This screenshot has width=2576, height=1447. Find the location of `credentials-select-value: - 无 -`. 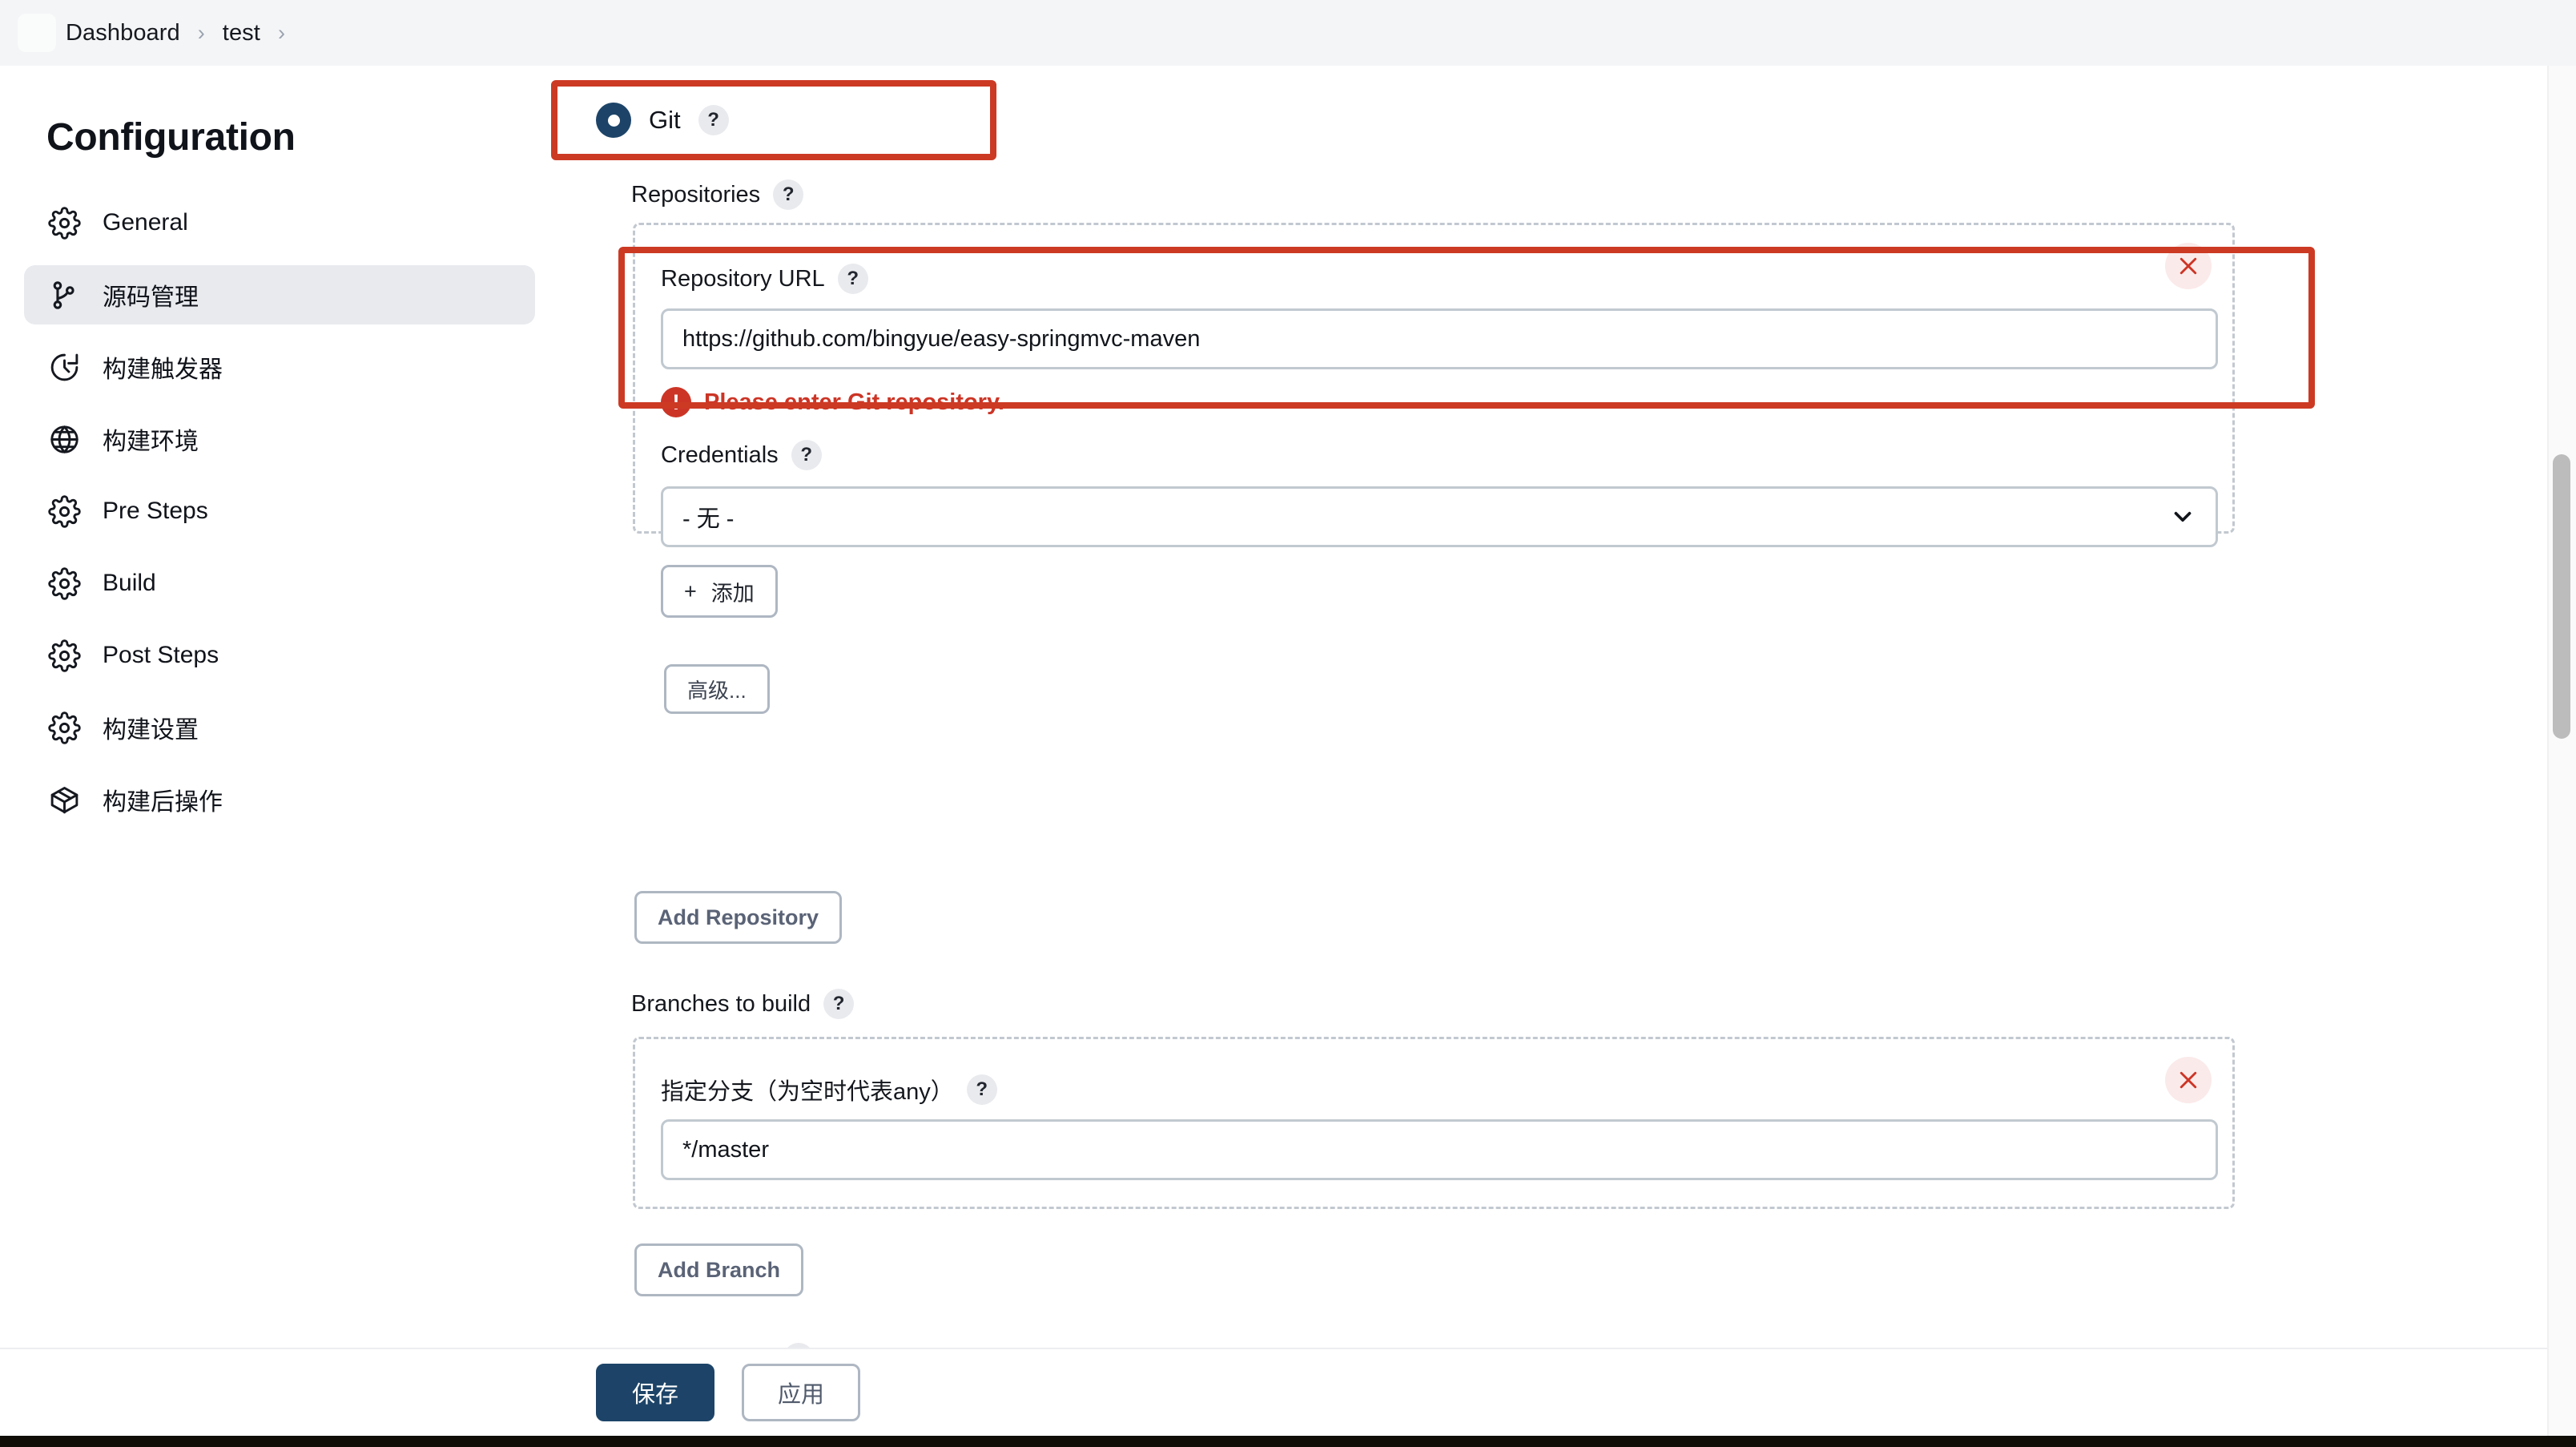

credentials-select-value: - 无 - is located at coordinates (709, 519).